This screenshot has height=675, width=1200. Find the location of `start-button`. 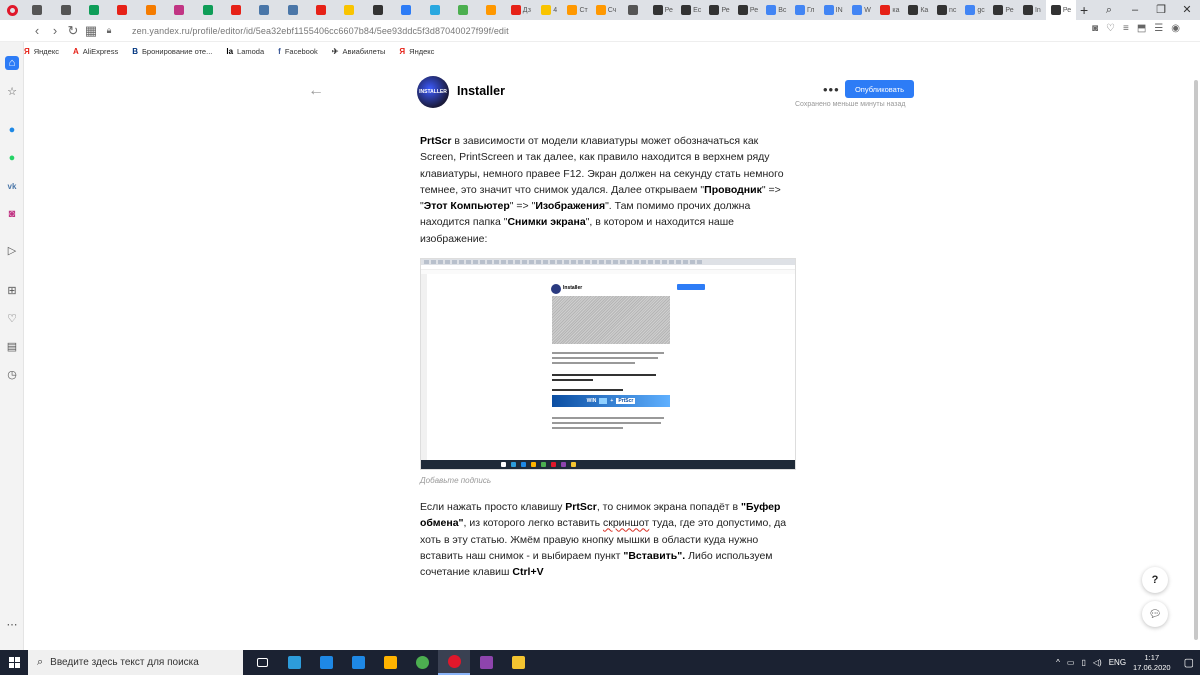

start-button is located at coordinates (14, 662).